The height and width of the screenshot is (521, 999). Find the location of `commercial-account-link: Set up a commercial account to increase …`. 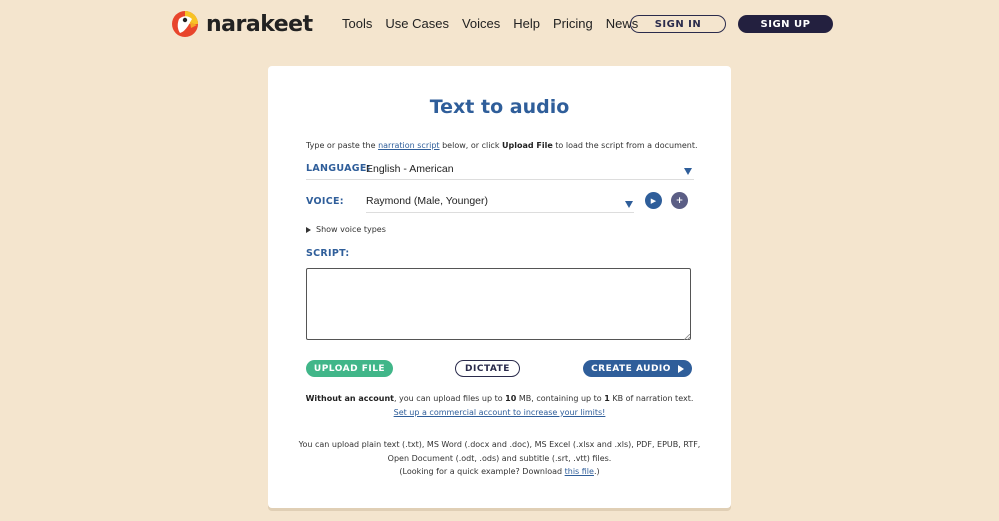

commercial-account-link: Set up a commercial account to increase … is located at coordinates (499, 412).